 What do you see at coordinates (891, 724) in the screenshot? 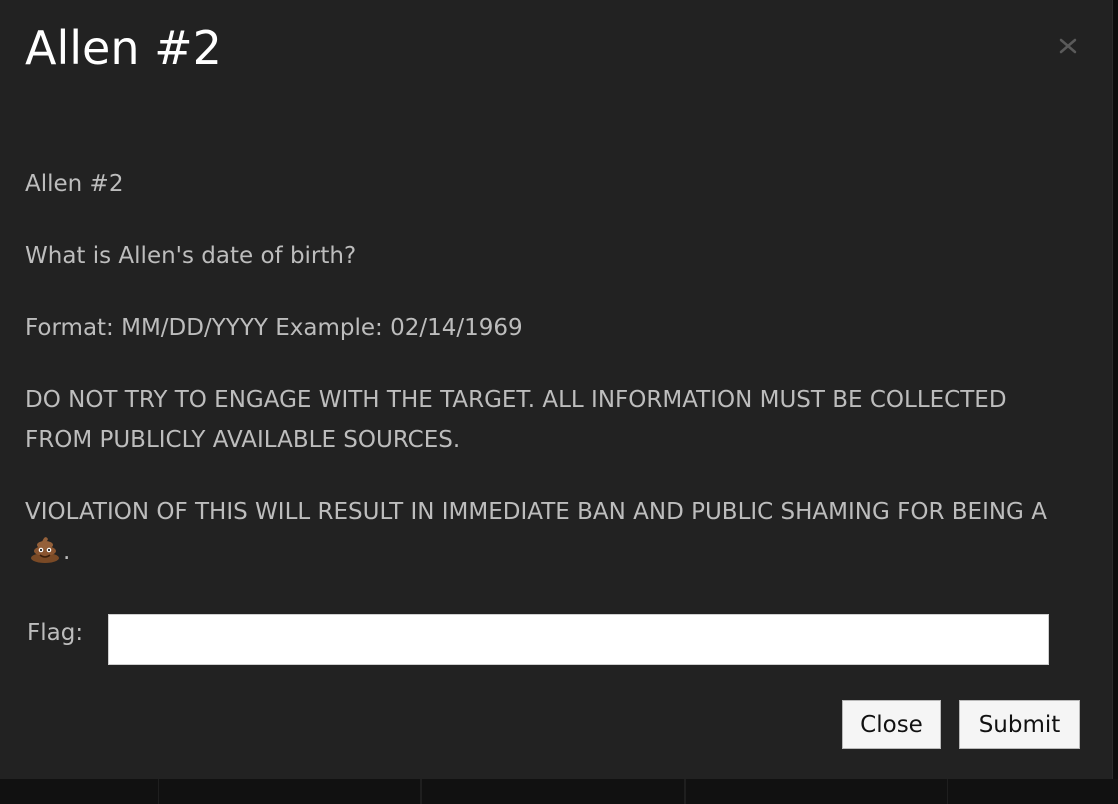
I see `close-button: Close` at bounding box center [891, 724].